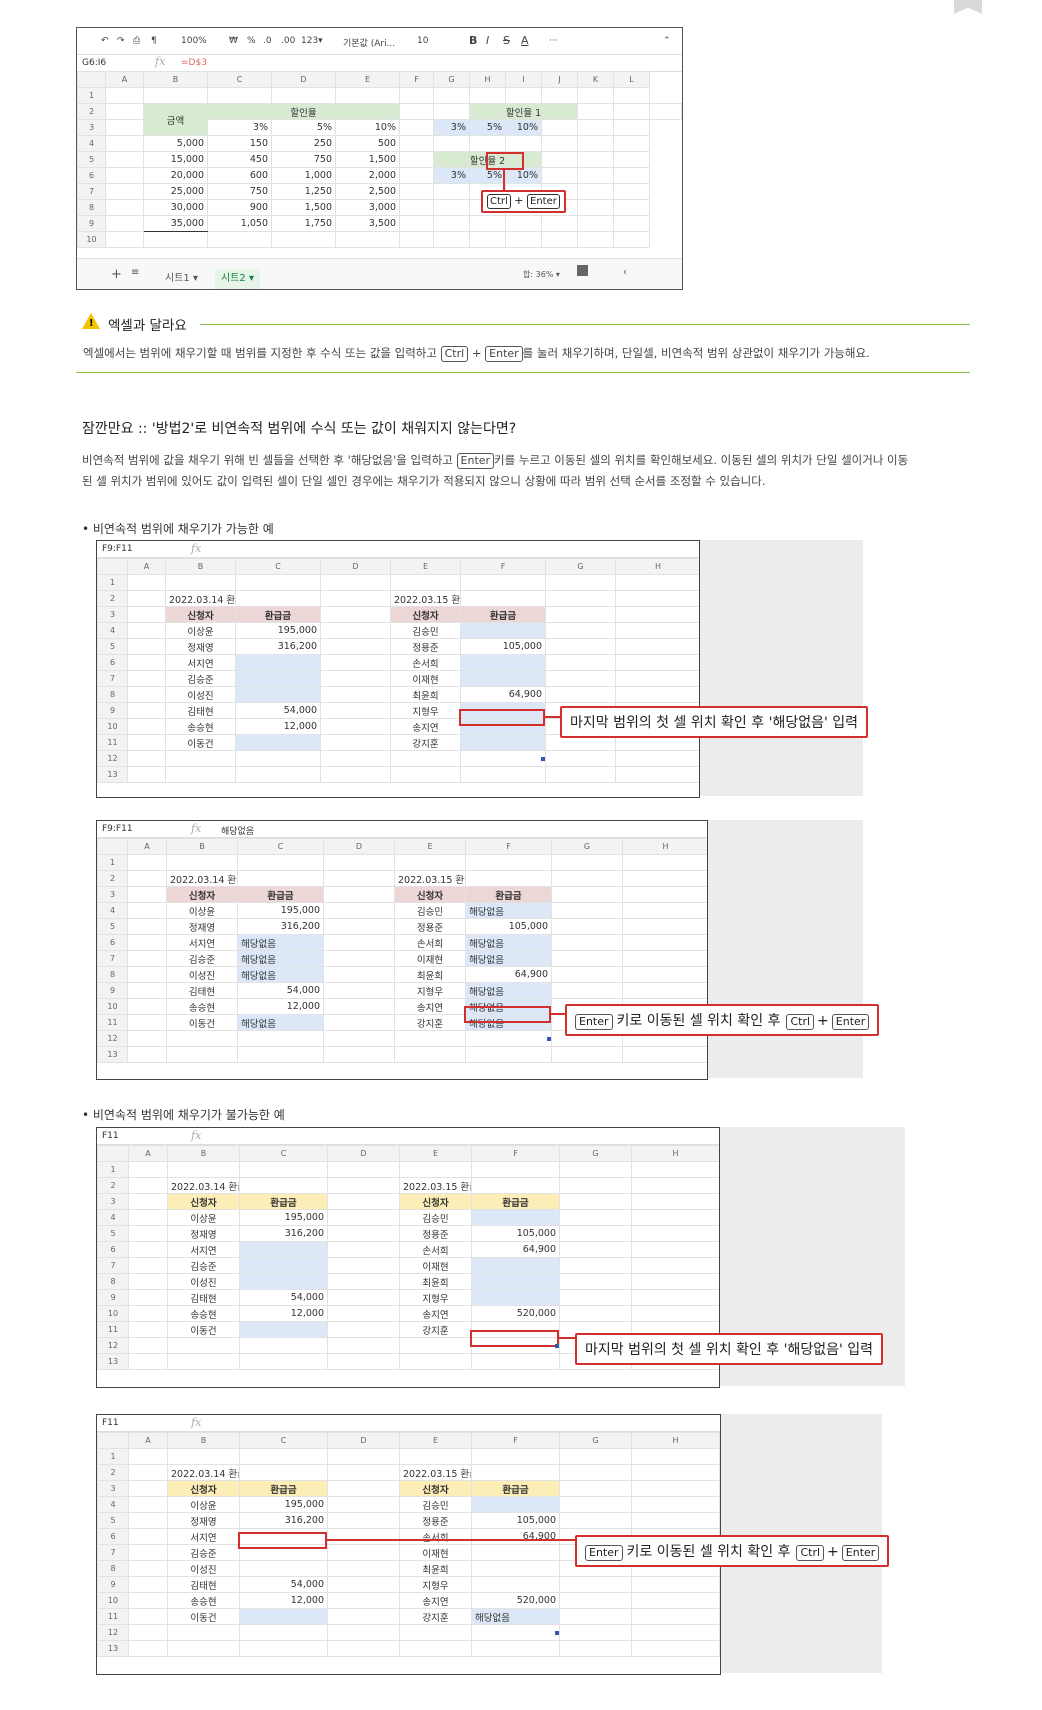  Describe the element at coordinates (473, 40) in the screenshot. I see `bold-button: B` at that location.